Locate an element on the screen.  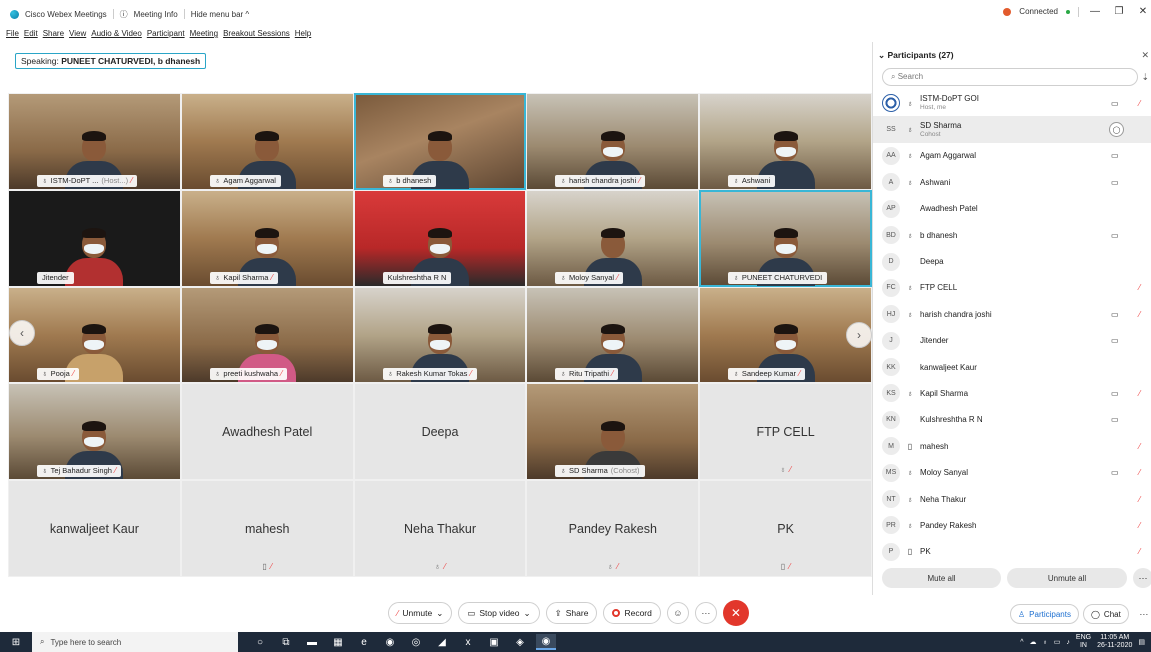
mic-tray-icon: ♁ is located at coordinates (1045, 642).